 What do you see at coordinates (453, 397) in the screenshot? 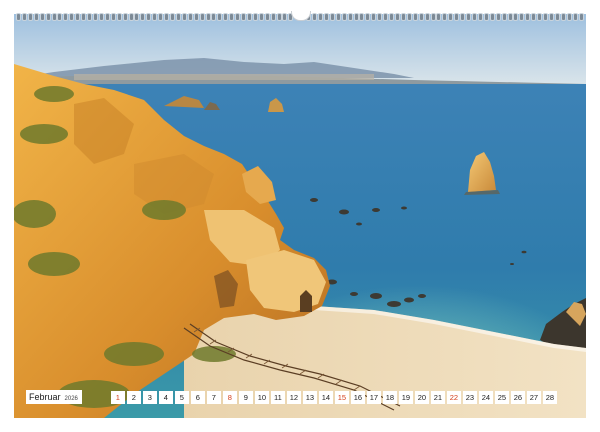
I see `day-cell: 22` at bounding box center [453, 397].